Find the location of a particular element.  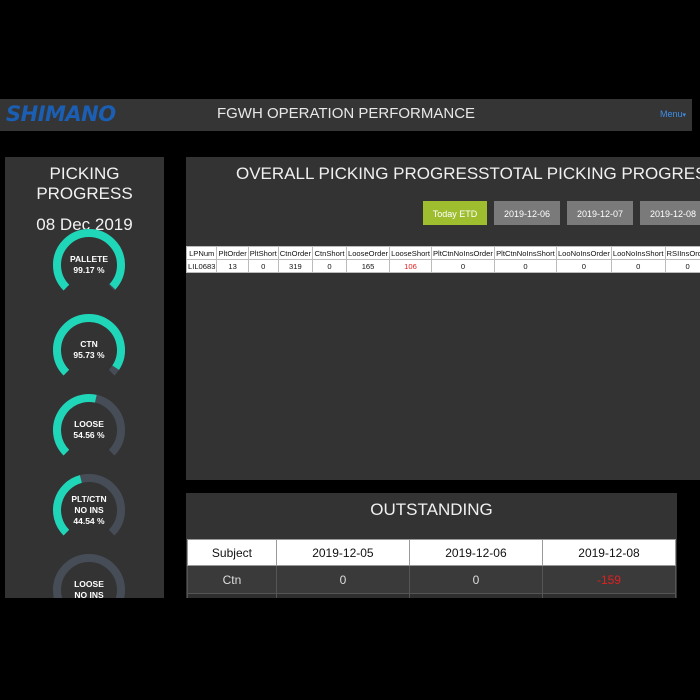

menu-dropdown: Menu▾ is located at coordinates (673, 114).